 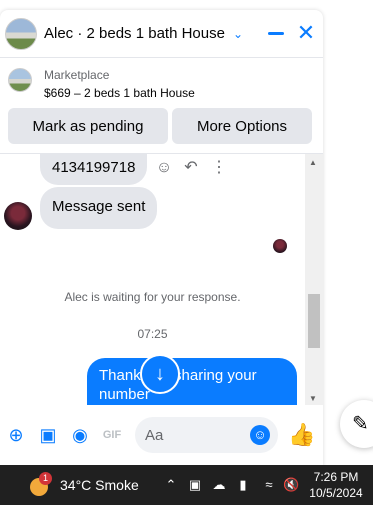 I want to click on listing-thumbnail, so click(x=20, y=80).